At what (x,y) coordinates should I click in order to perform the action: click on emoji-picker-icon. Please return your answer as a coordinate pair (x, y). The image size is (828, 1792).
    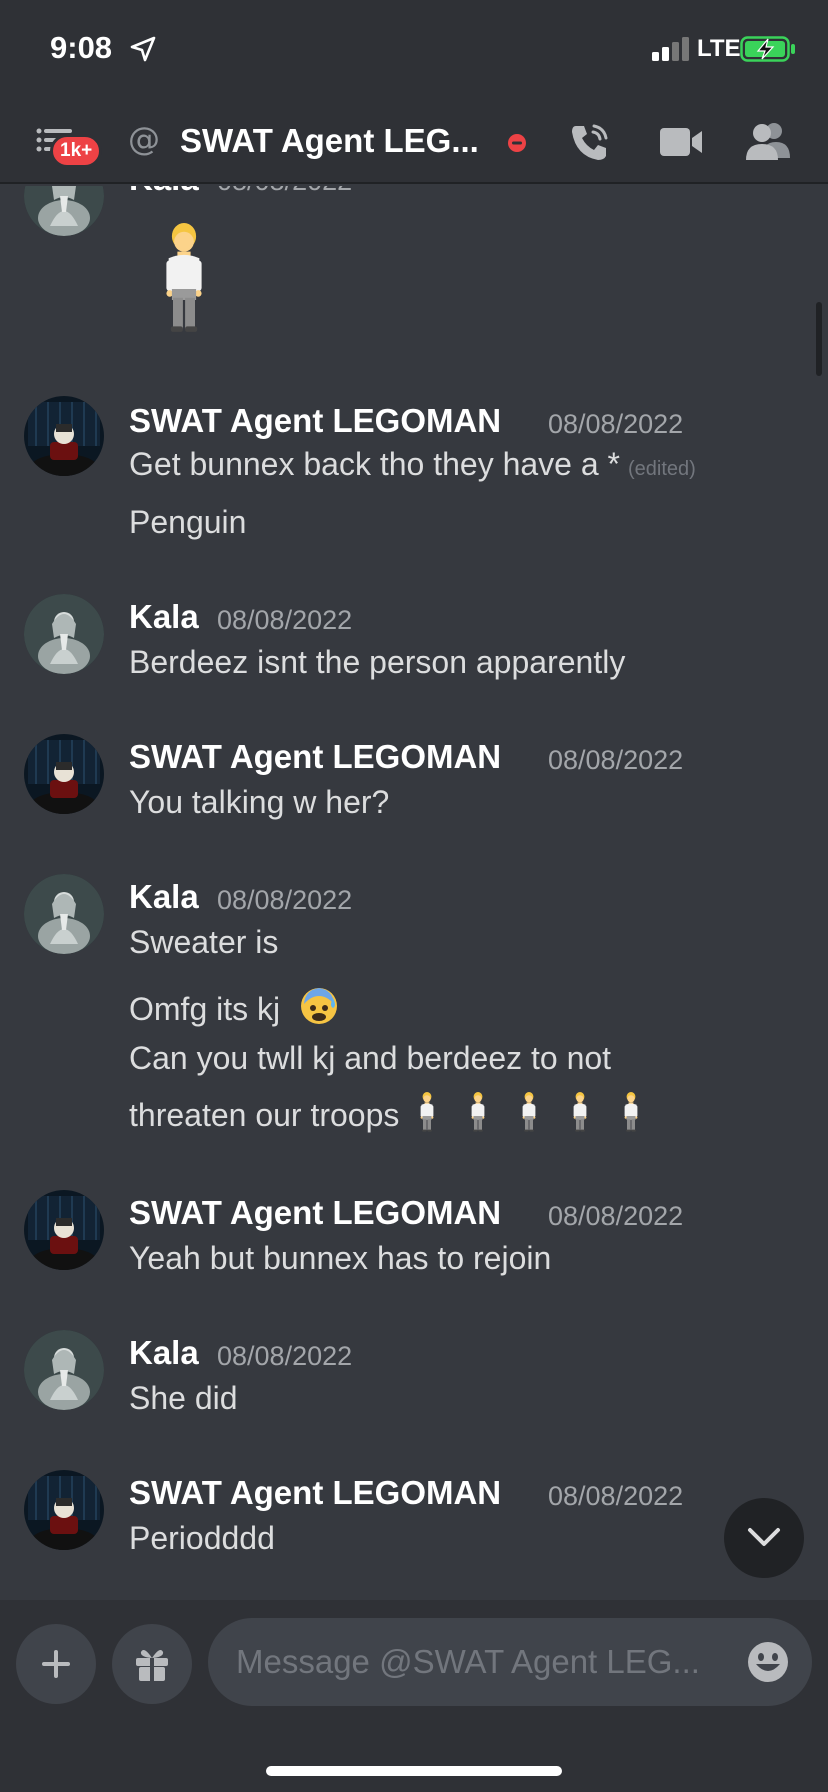
    Looking at the image, I should click on (768, 1662).